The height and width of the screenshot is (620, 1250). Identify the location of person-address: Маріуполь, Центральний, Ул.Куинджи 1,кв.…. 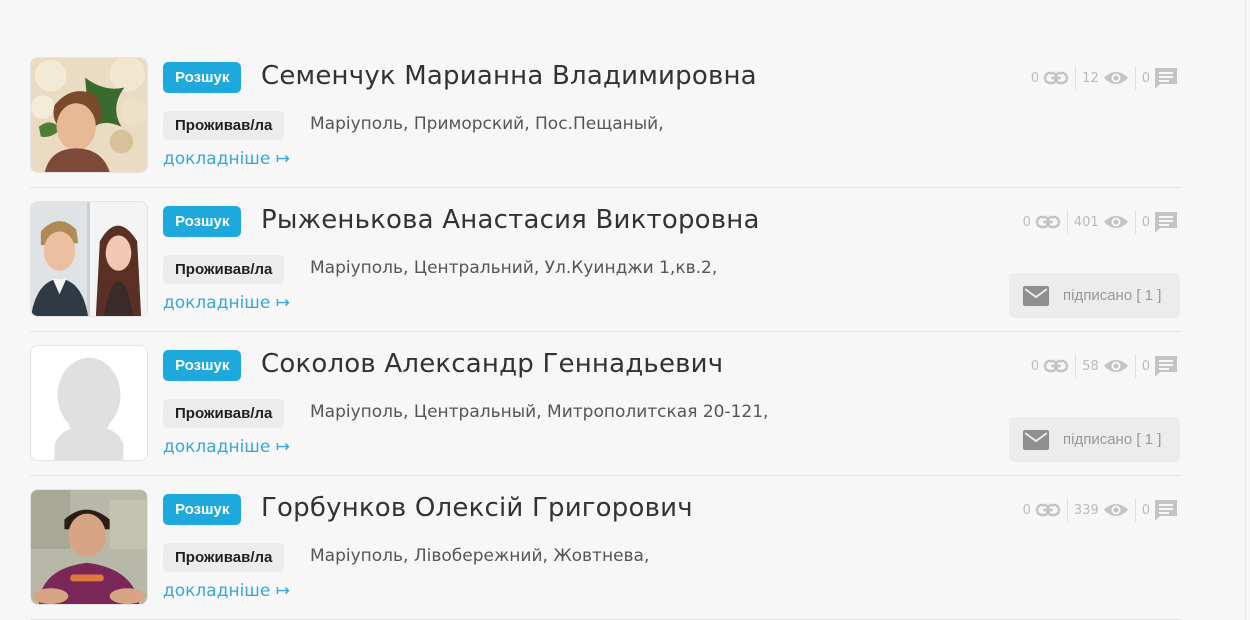
(514, 268).